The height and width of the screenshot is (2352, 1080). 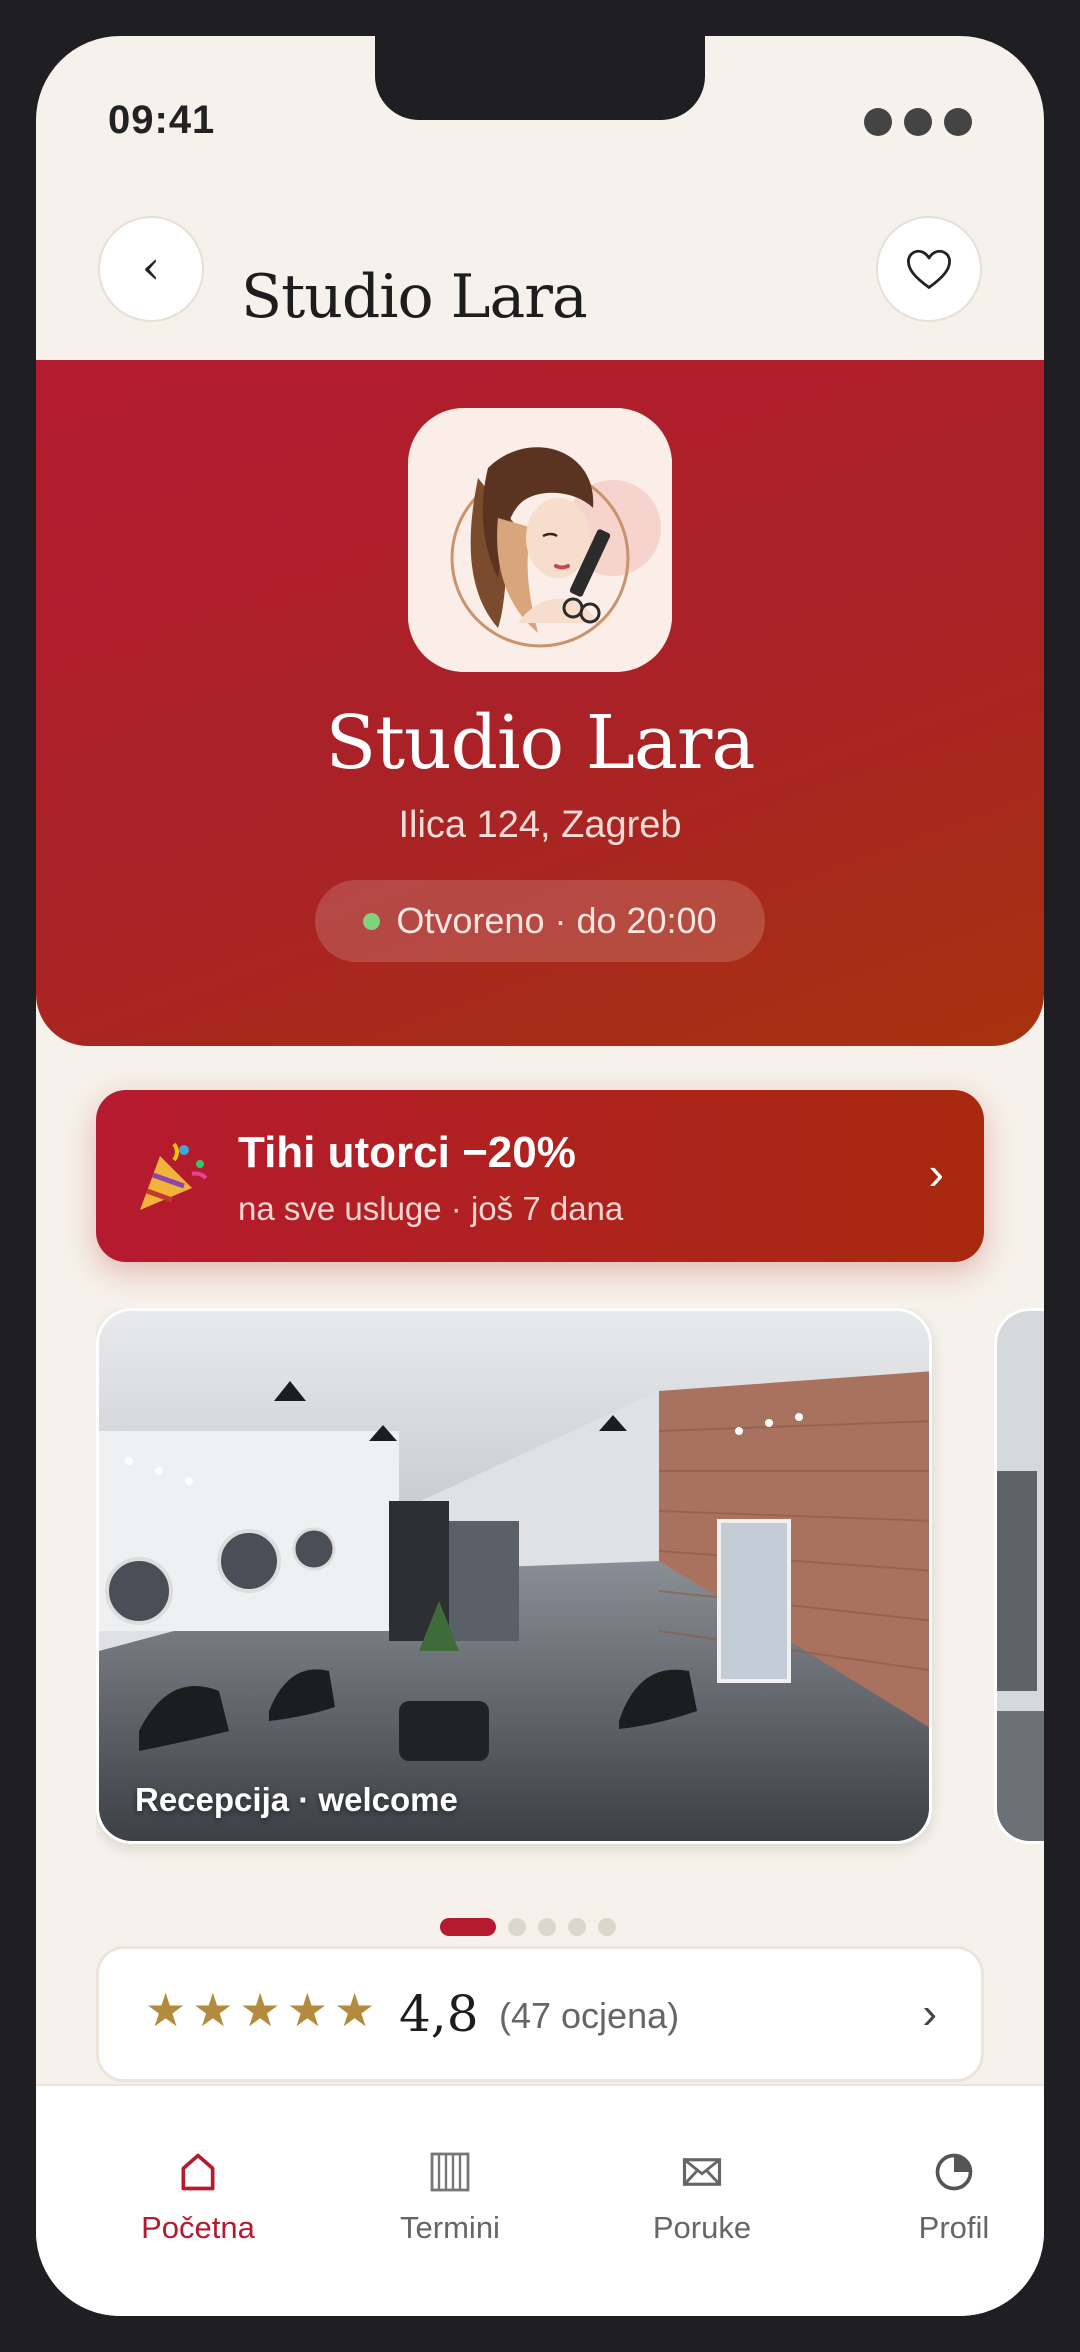 I want to click on photo-caption: Recepcija · welcome, so click(x=296, y=1799).